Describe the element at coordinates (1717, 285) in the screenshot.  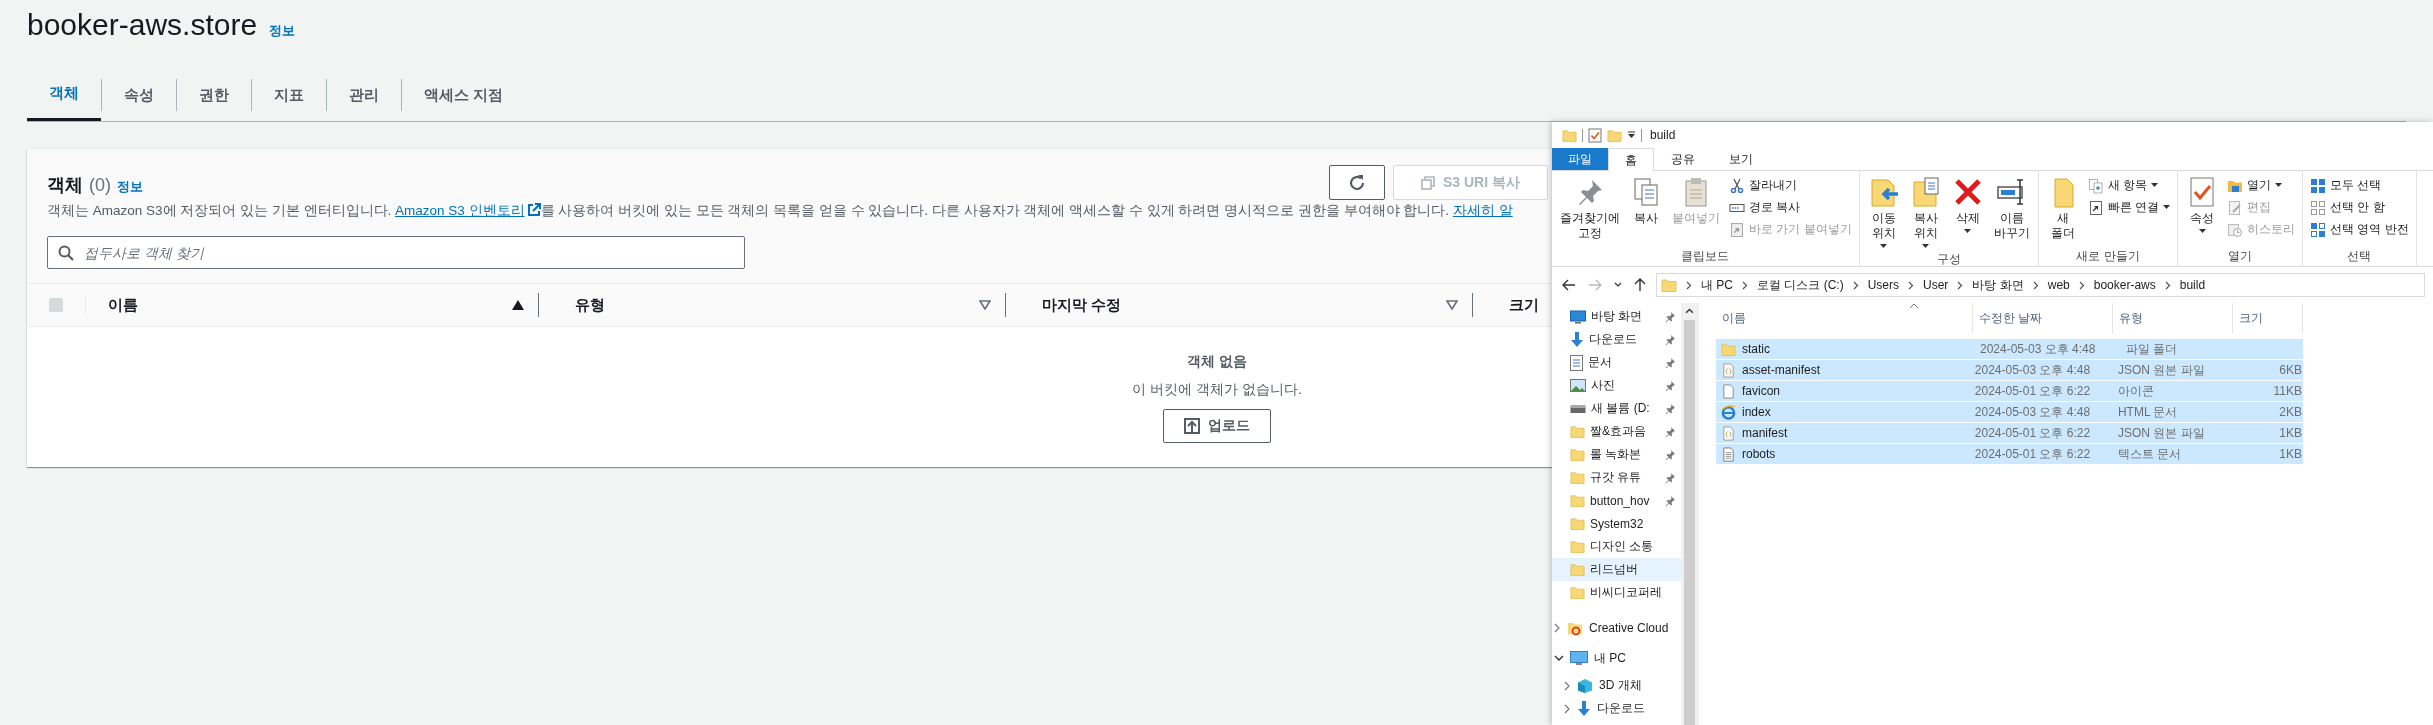
I see `breadcrumb: 내 PC` at that location.